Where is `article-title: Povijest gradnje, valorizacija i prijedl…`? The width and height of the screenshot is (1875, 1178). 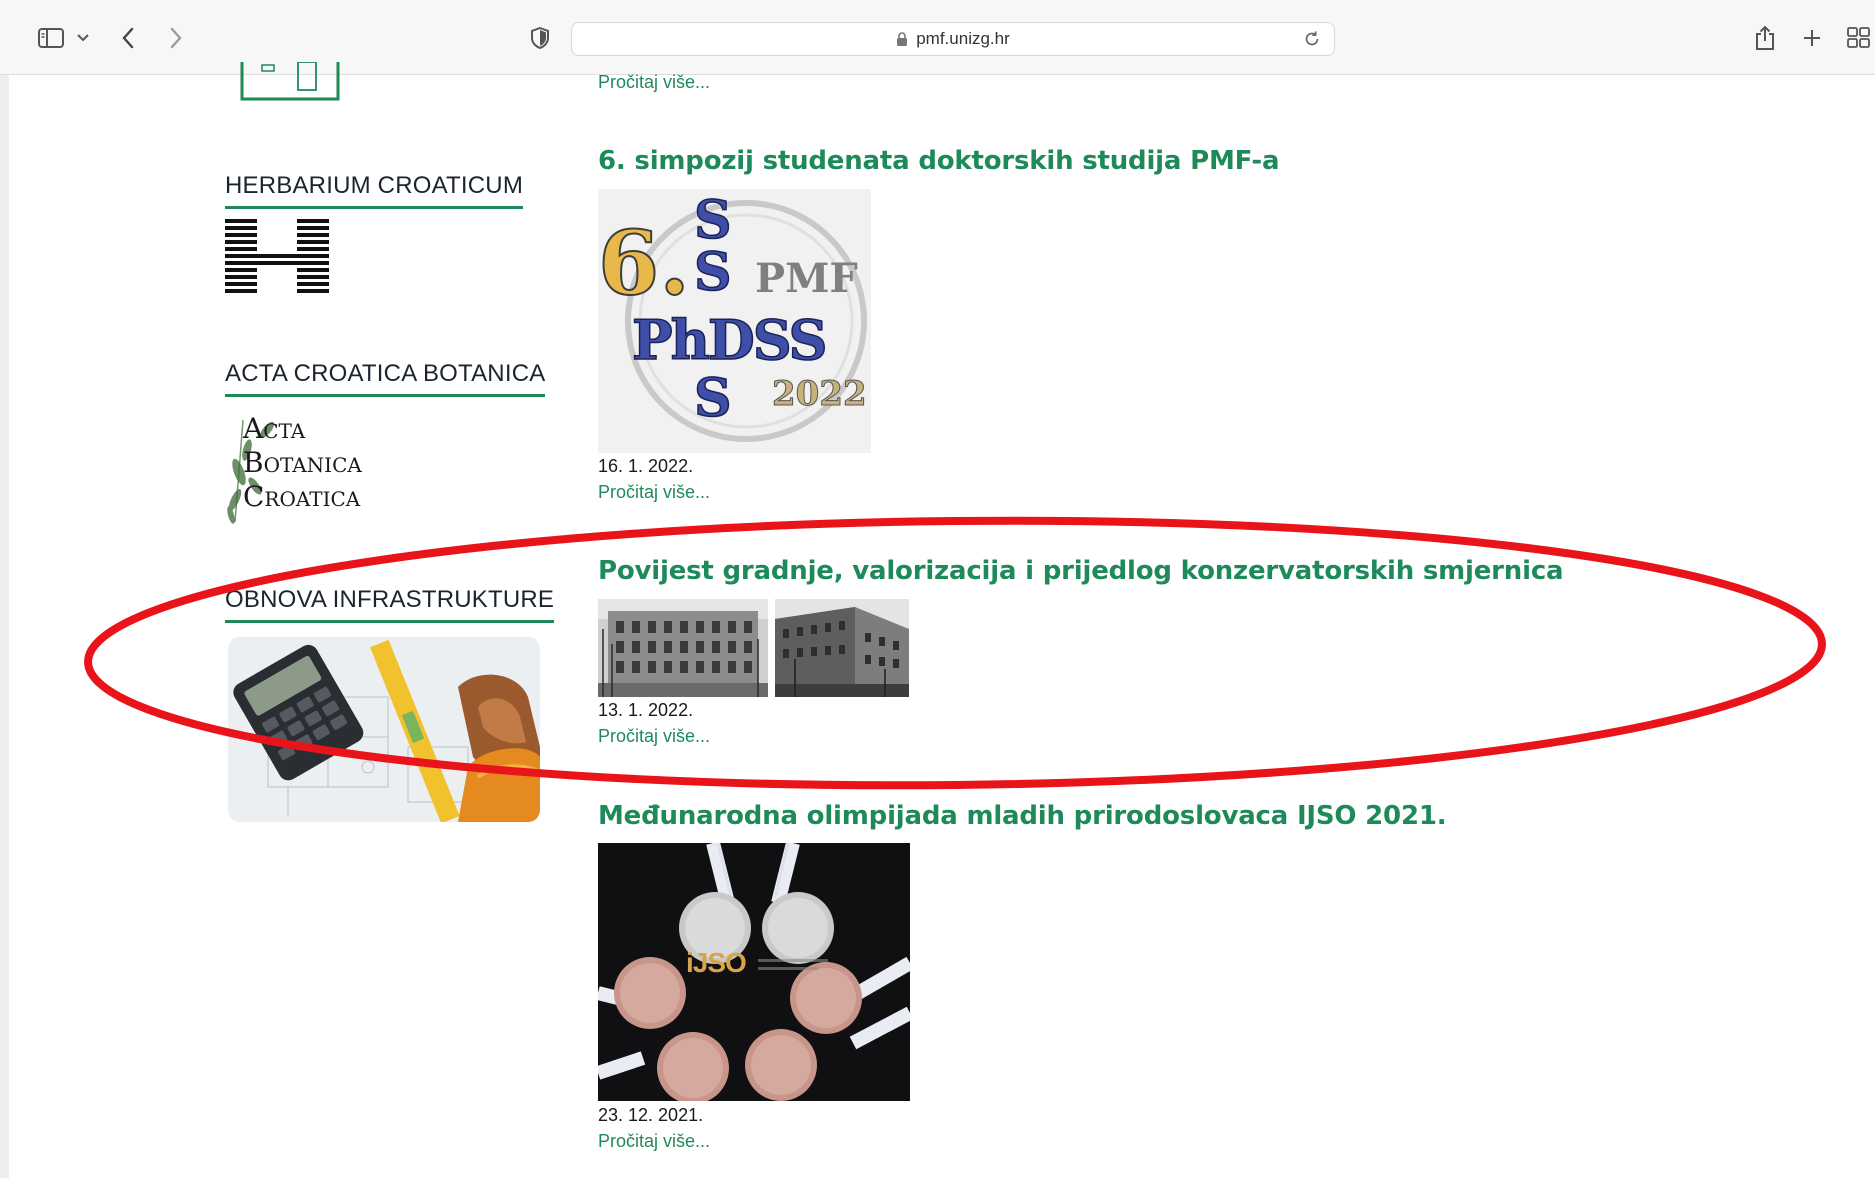
article-title: Povijest gradnje, valorizacija i prijedl… is located at coordinates (1081, 571).